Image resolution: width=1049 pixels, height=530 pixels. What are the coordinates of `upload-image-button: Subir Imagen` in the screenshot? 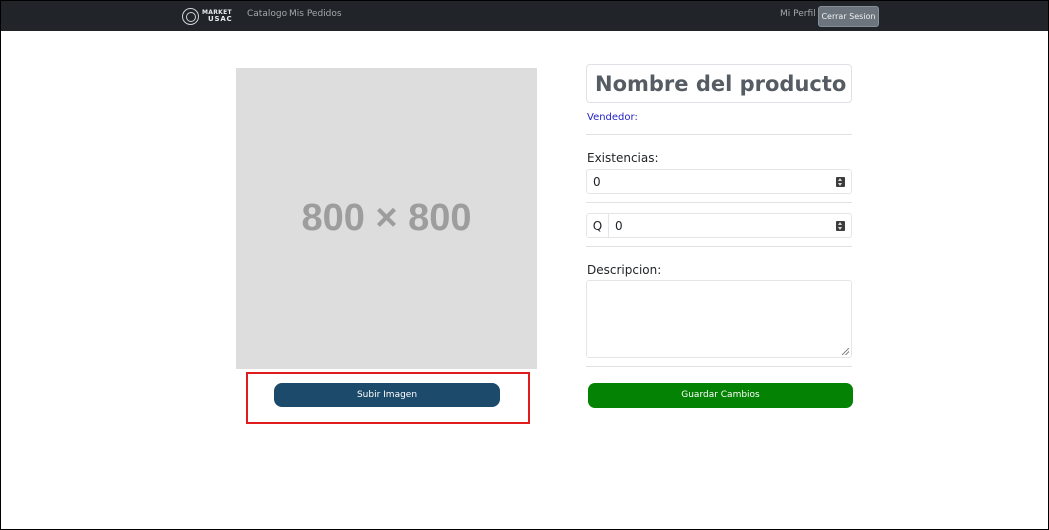 It's located at (387, 395).